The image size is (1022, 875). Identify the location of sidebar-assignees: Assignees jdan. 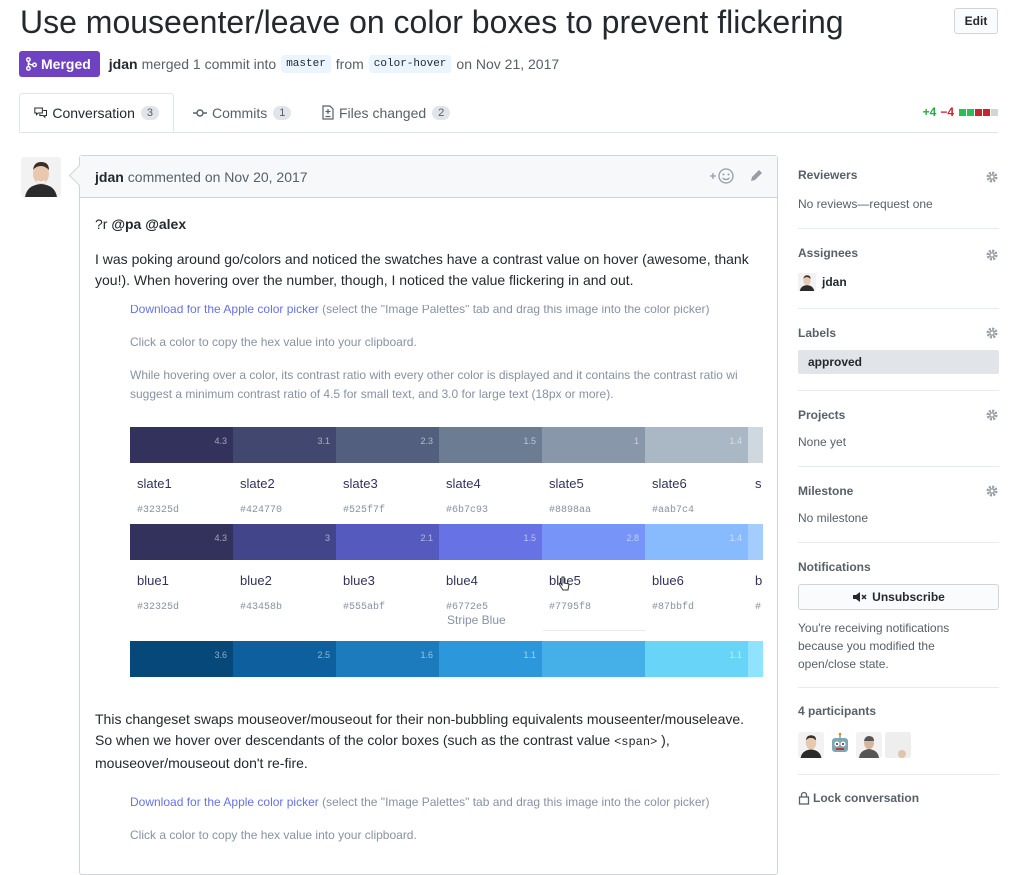
(898, 269).